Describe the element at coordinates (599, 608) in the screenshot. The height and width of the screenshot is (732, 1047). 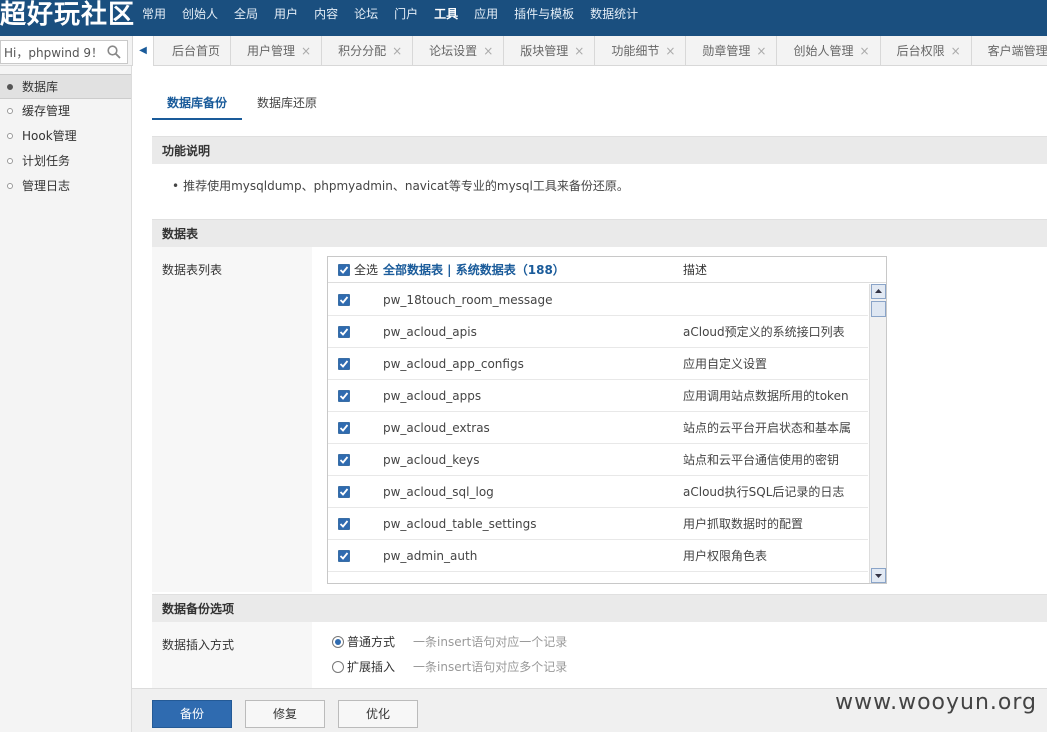
I see `section-title-options: 数据备份选项` at that location.